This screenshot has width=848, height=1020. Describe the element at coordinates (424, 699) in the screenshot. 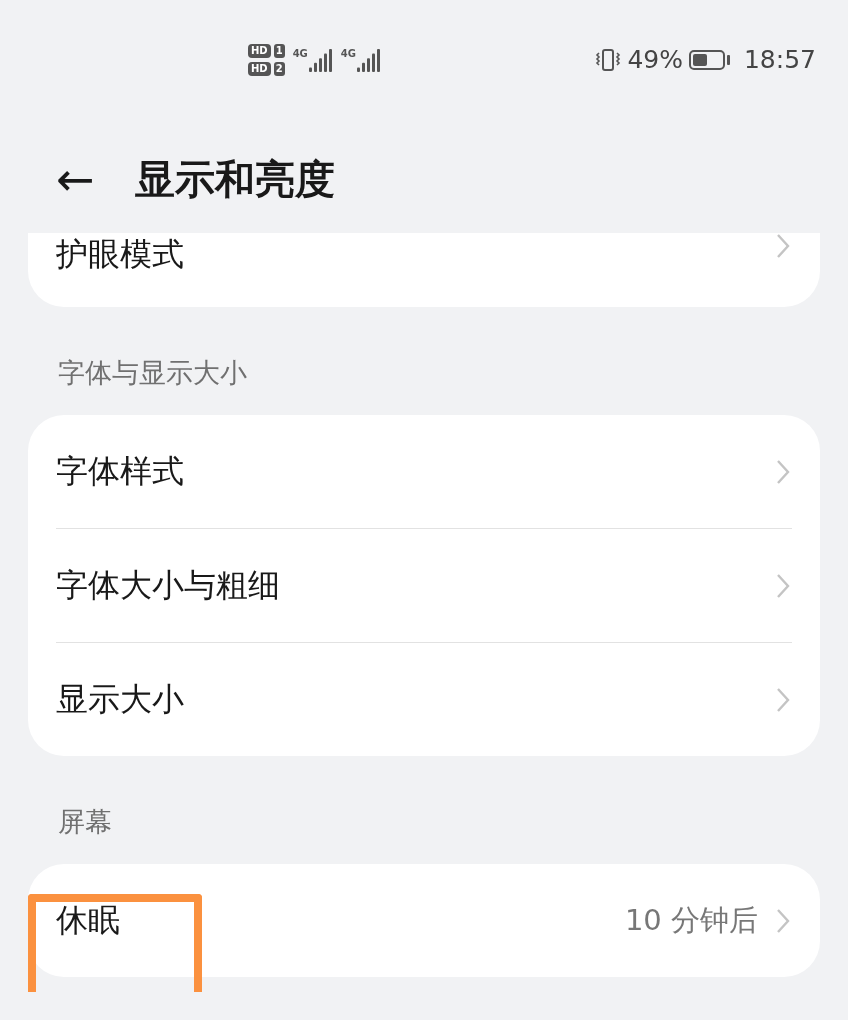

I see `settings-item: 显示大小` at that location.